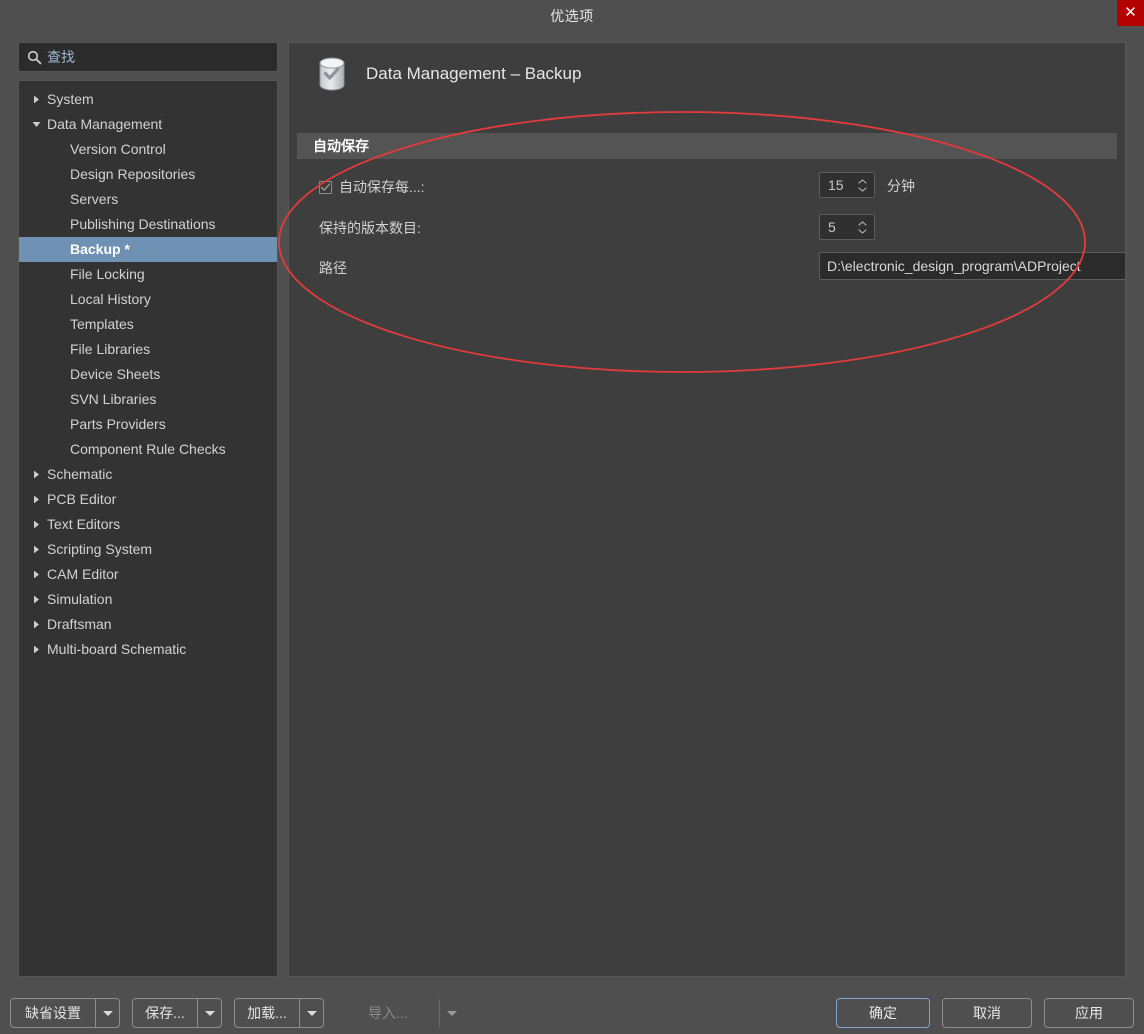  What do you see at coordinates (836, 185) in the screenshot?
I see `autosave-interval-value: 15` at bounding box center [836, 185].